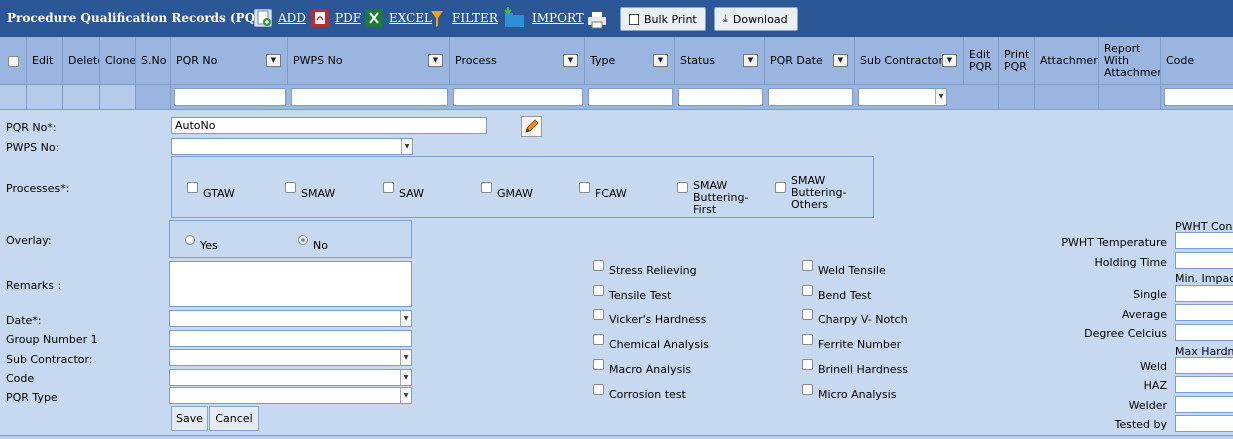  What do you see at coordinates (189, 418) in the screenshot?
I see `save-button: Save` at bounding box center [189, 418].